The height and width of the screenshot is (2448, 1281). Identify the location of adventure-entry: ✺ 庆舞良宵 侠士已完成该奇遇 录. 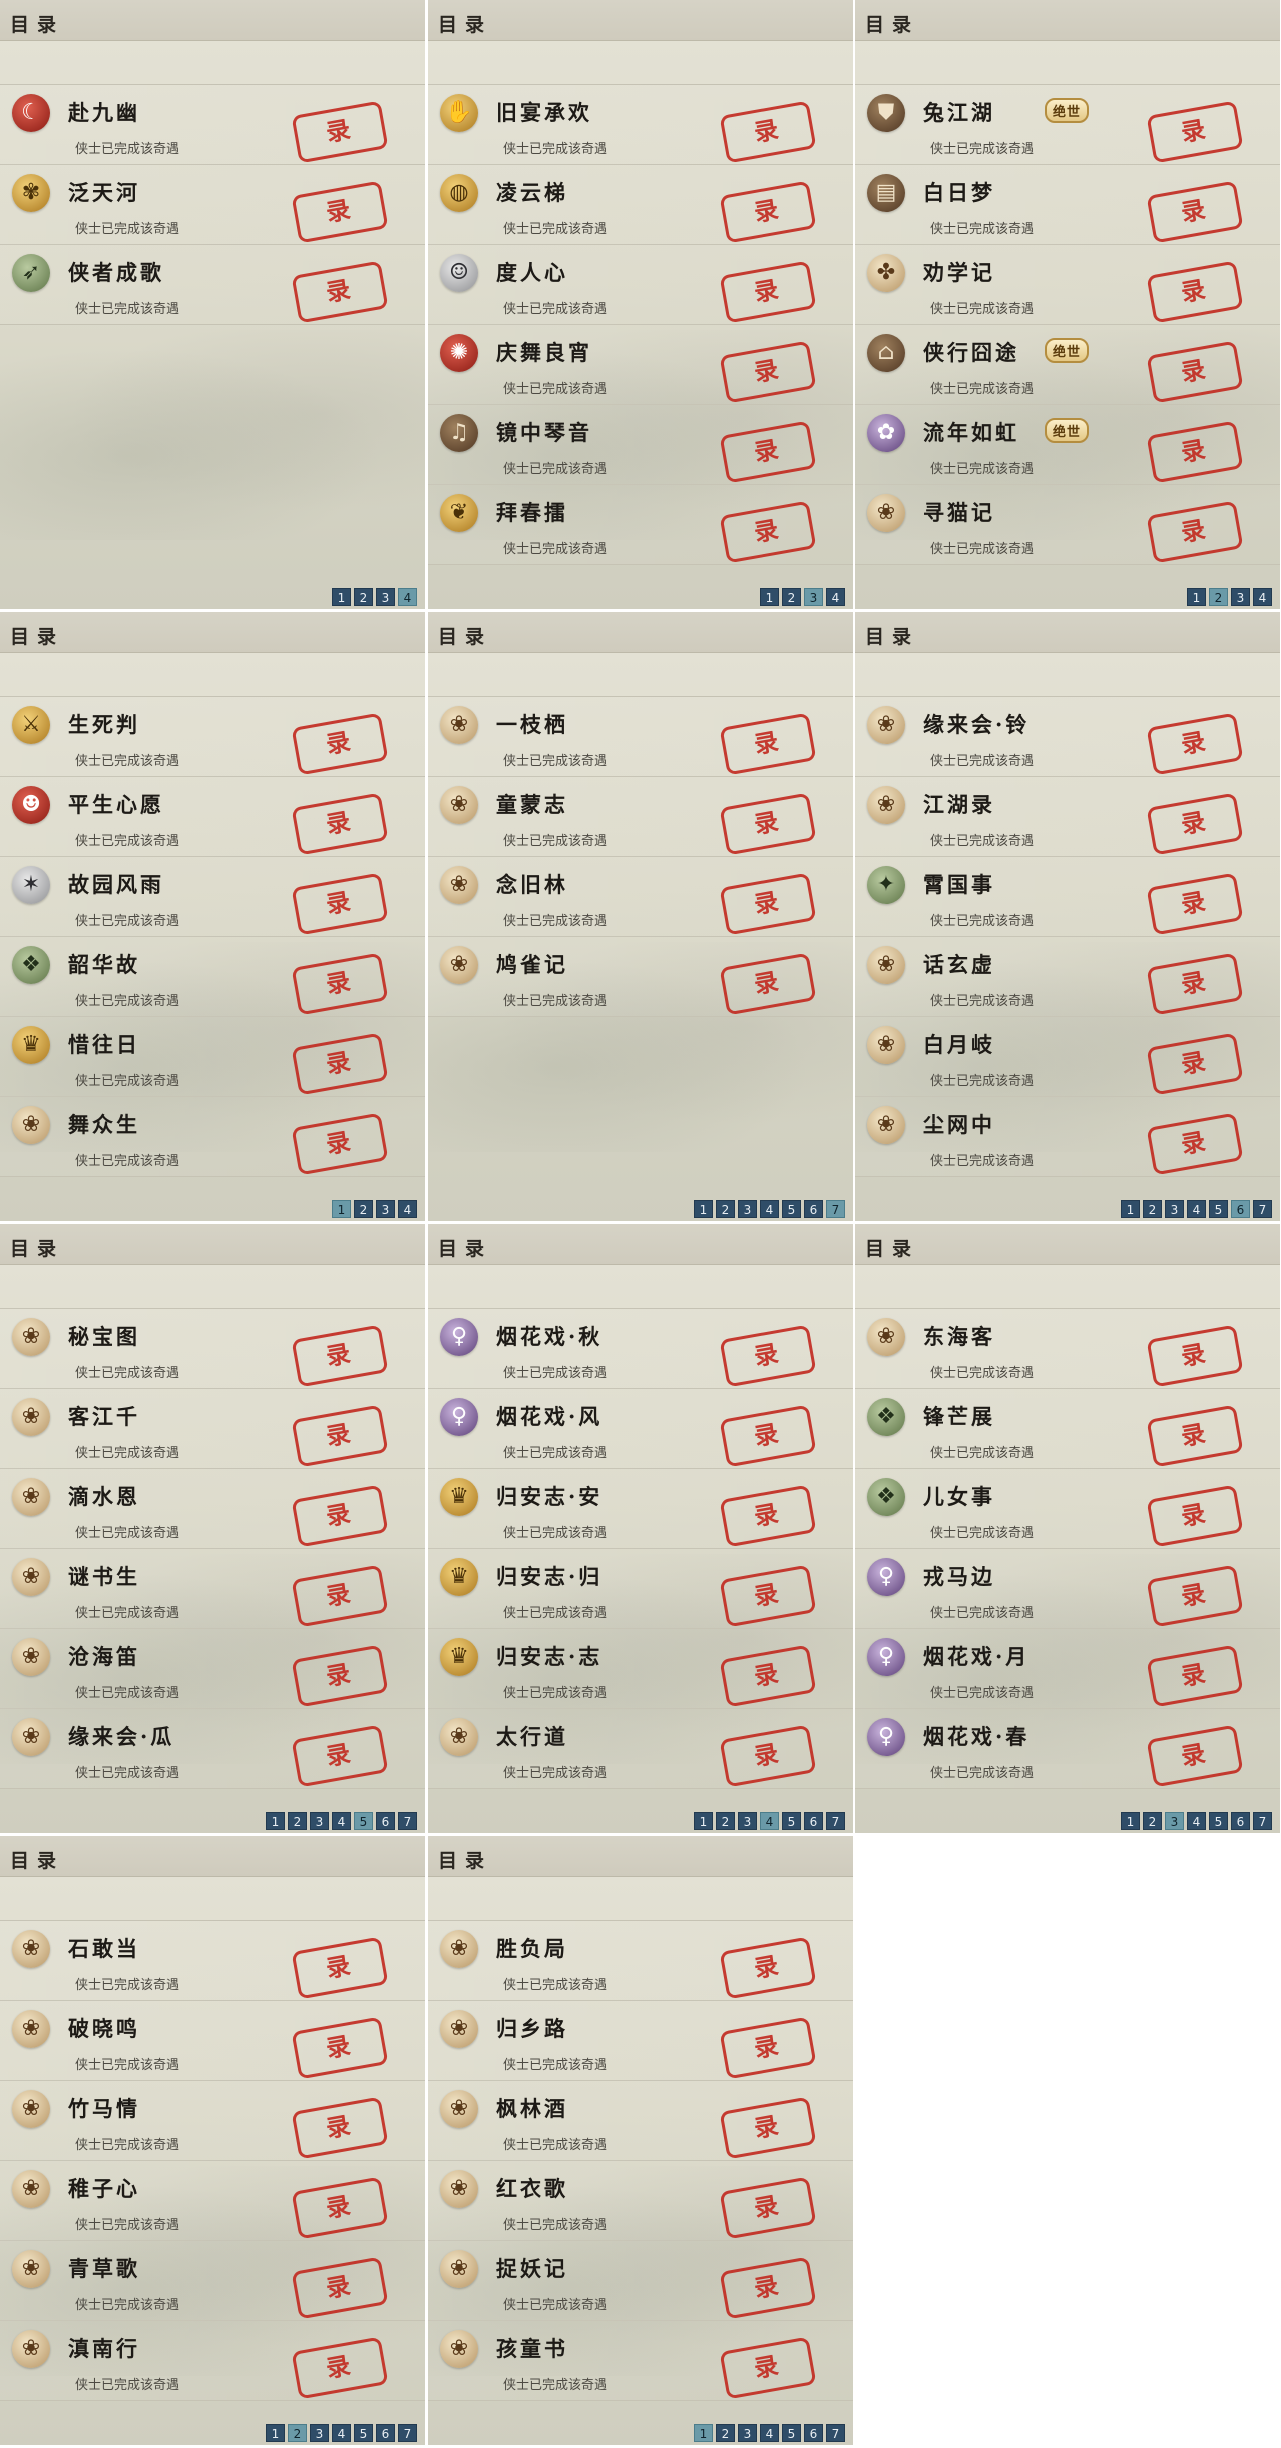
(640, 364).